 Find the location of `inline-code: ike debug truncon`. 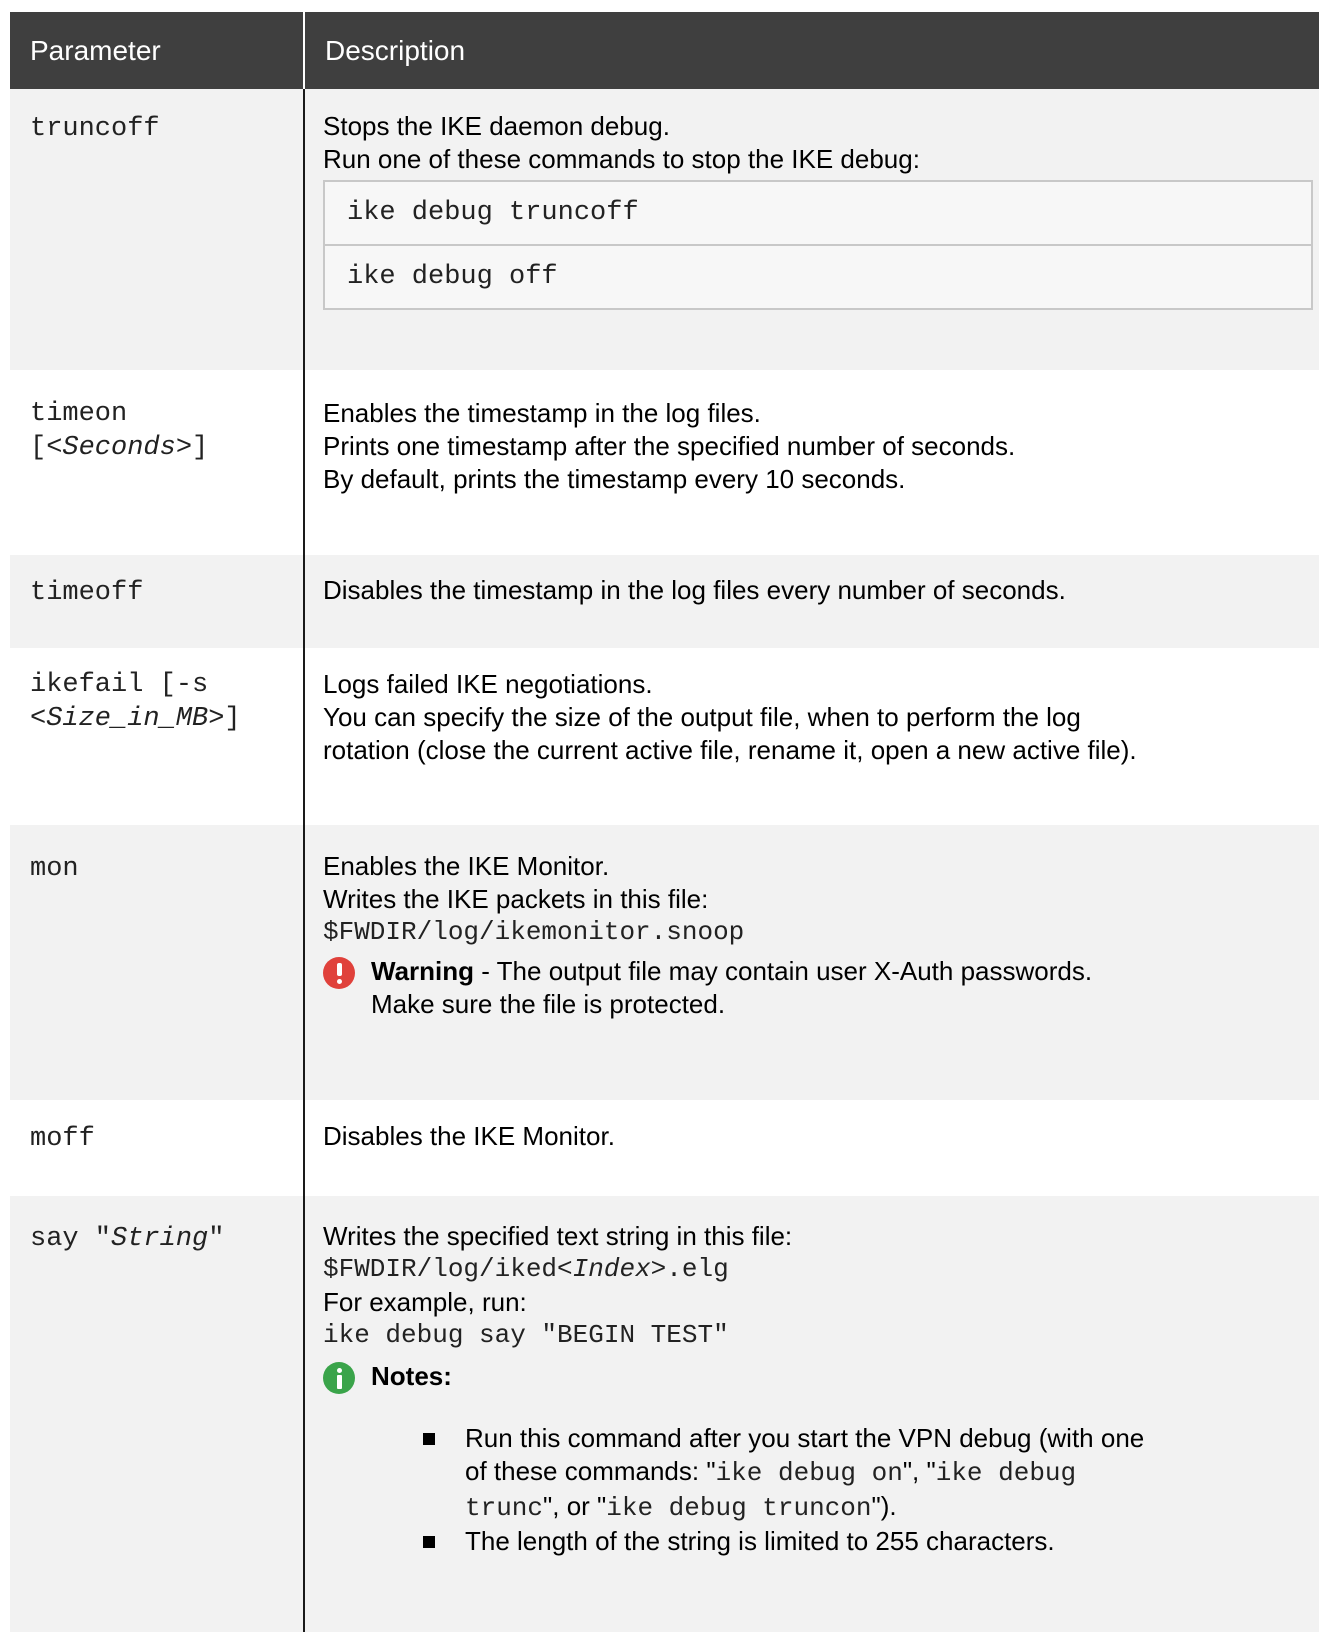

inline-code: ike debug truncon is located at coordinates (739, 1508).